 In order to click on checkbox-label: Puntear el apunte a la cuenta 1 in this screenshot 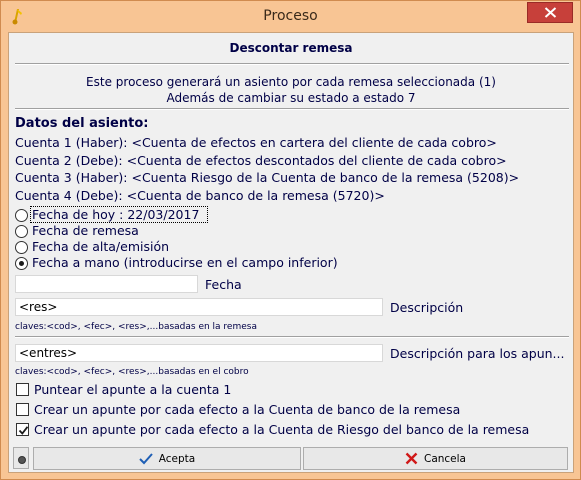, I will do `click(133, 389)`.